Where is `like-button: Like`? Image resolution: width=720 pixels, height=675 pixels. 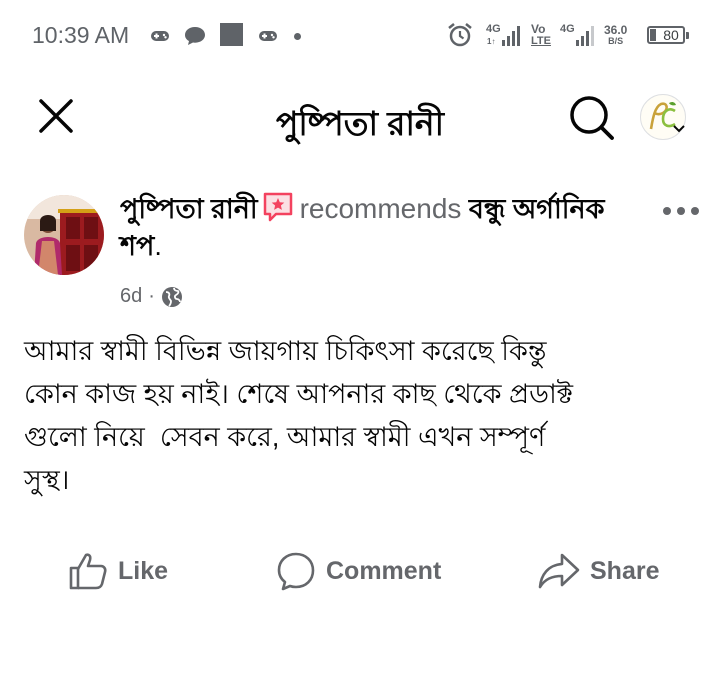 like-button: Like is located at coordinates (118, 571).